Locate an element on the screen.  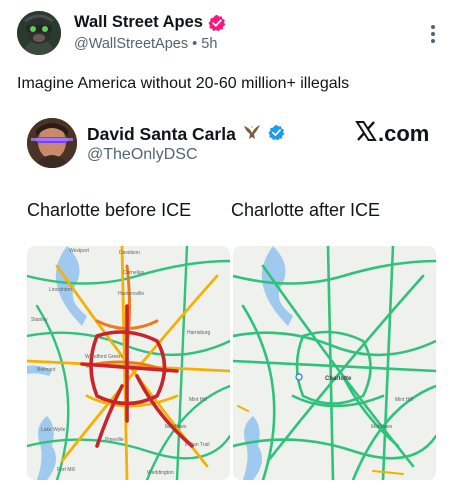
map-label: Indian Trail is located at coordinates (197, 445).